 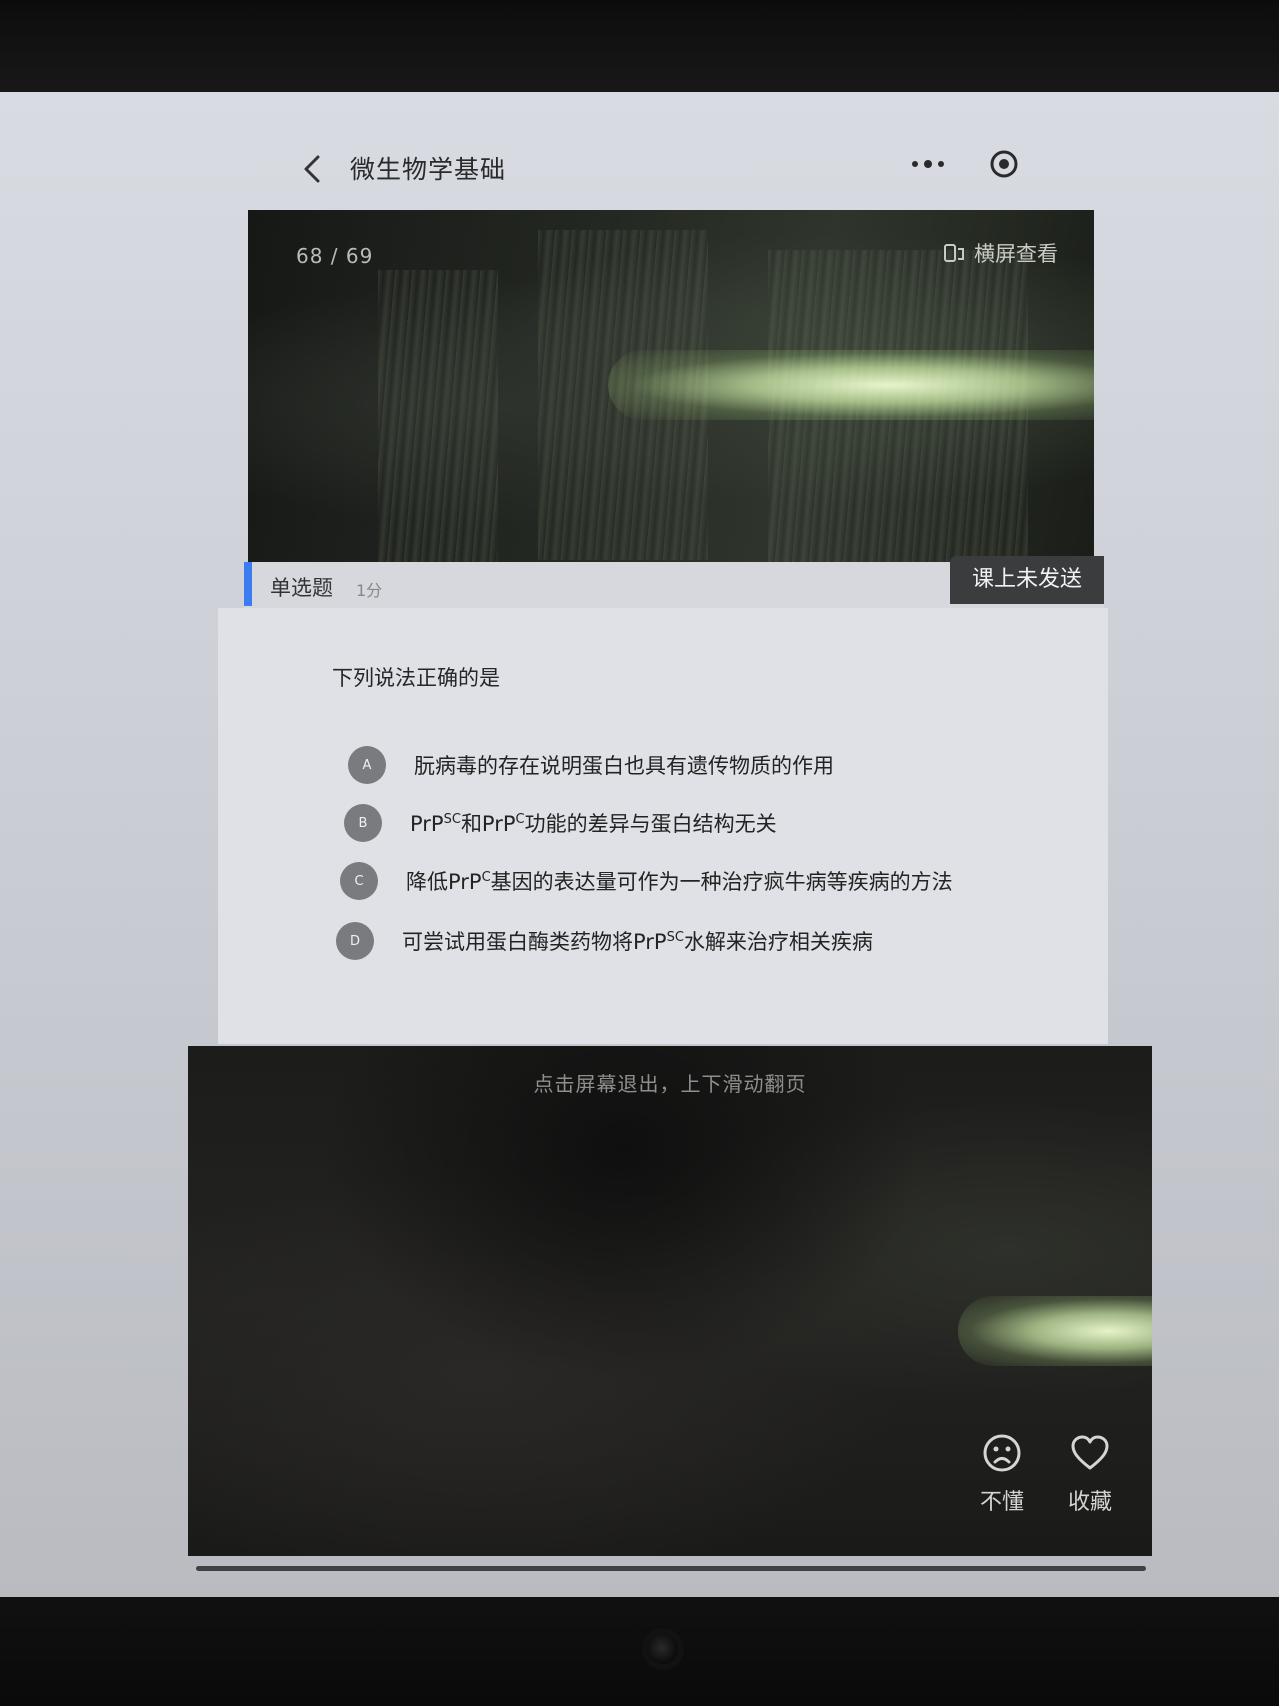 I want to click on favorite-button: 收藏, so click(x=1090, y=1474).